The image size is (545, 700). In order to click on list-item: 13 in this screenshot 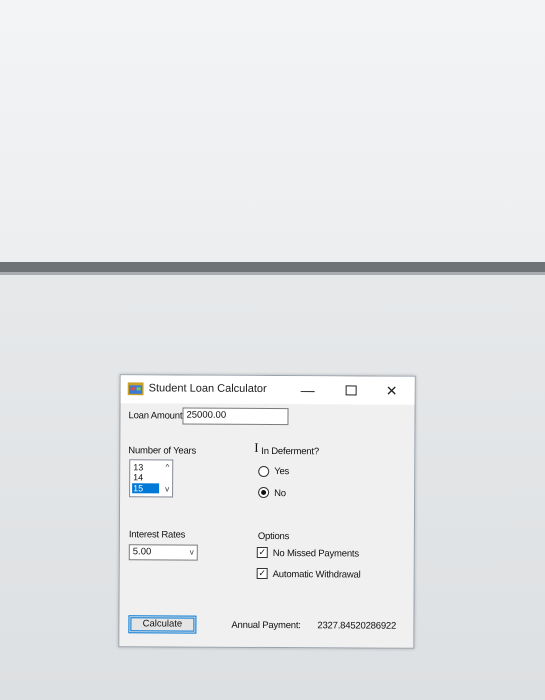, I will do `click(145, 467)`.